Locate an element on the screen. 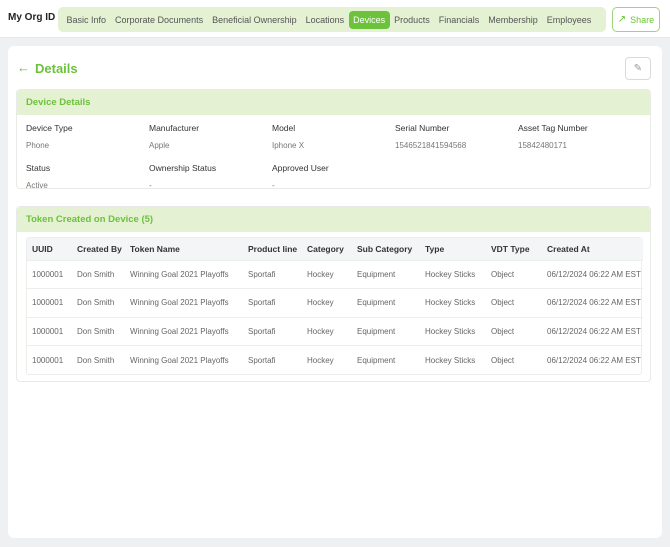 Image resolution: width=670 pixels, height=547 pixels. tab-locations: Locations is located at coordinates (325, 20).